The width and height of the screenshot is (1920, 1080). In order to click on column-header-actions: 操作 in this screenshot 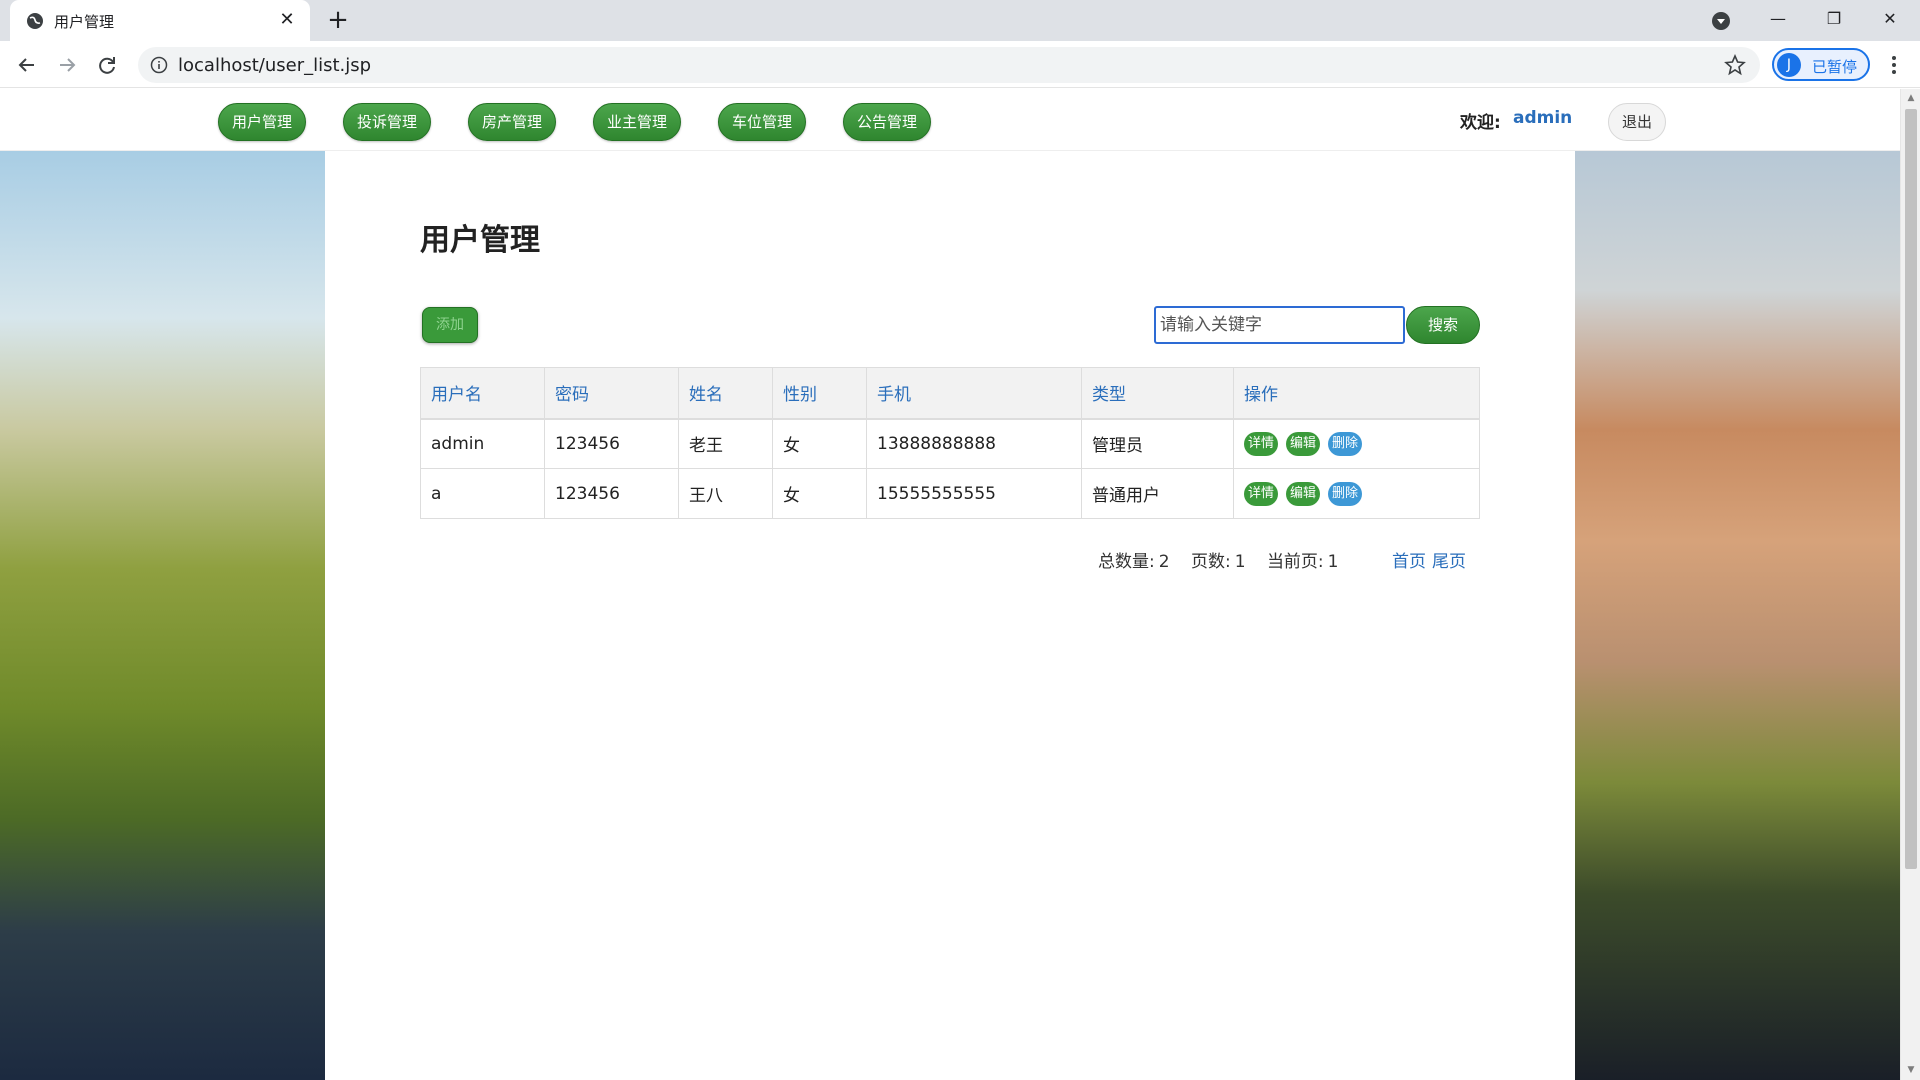, I will do `click(1356, 393)`.